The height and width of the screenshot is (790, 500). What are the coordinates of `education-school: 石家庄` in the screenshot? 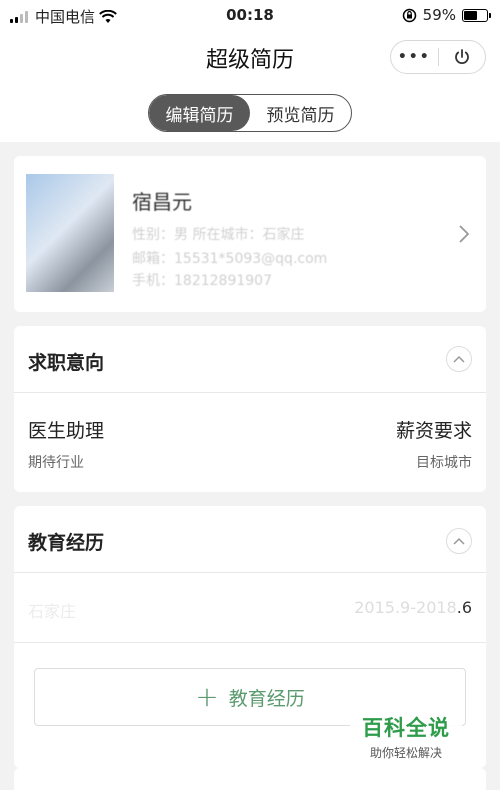 It's located at (52, 610).